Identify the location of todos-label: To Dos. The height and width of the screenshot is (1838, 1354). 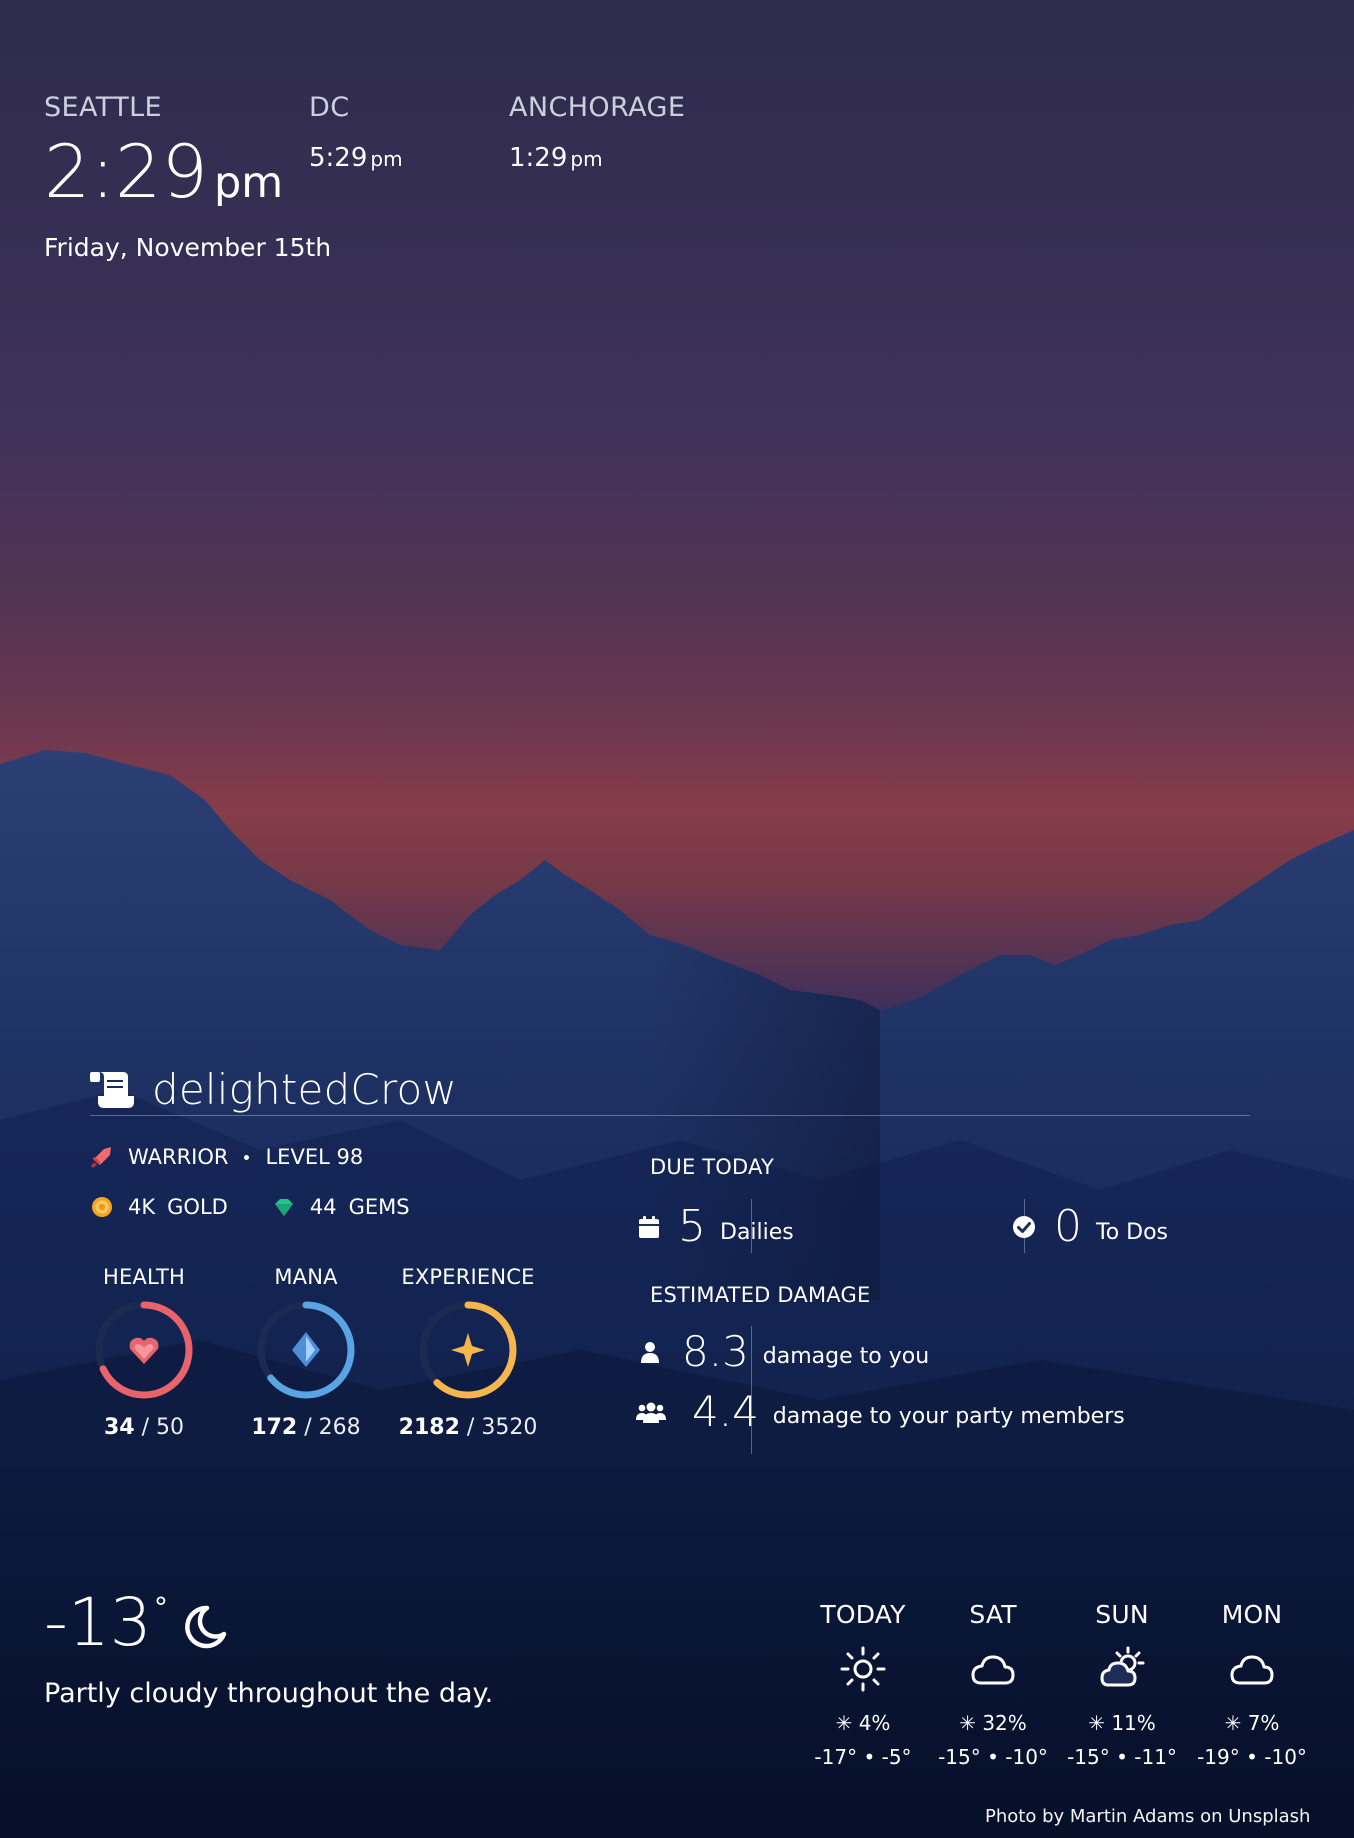
(1132, 1232).